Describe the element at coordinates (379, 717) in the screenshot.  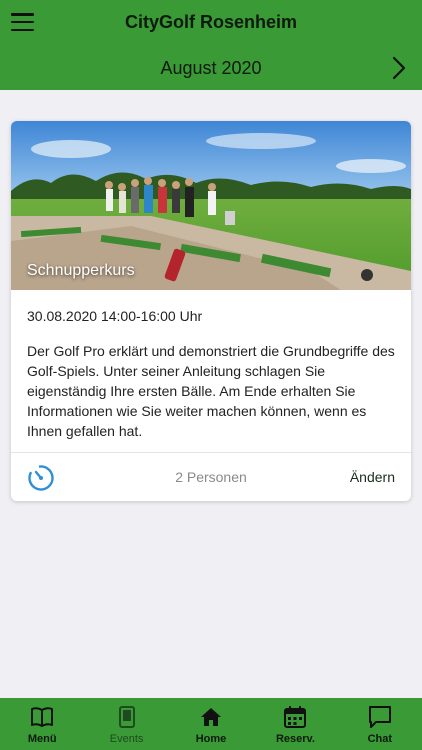
I see `chat-icon` at that location.